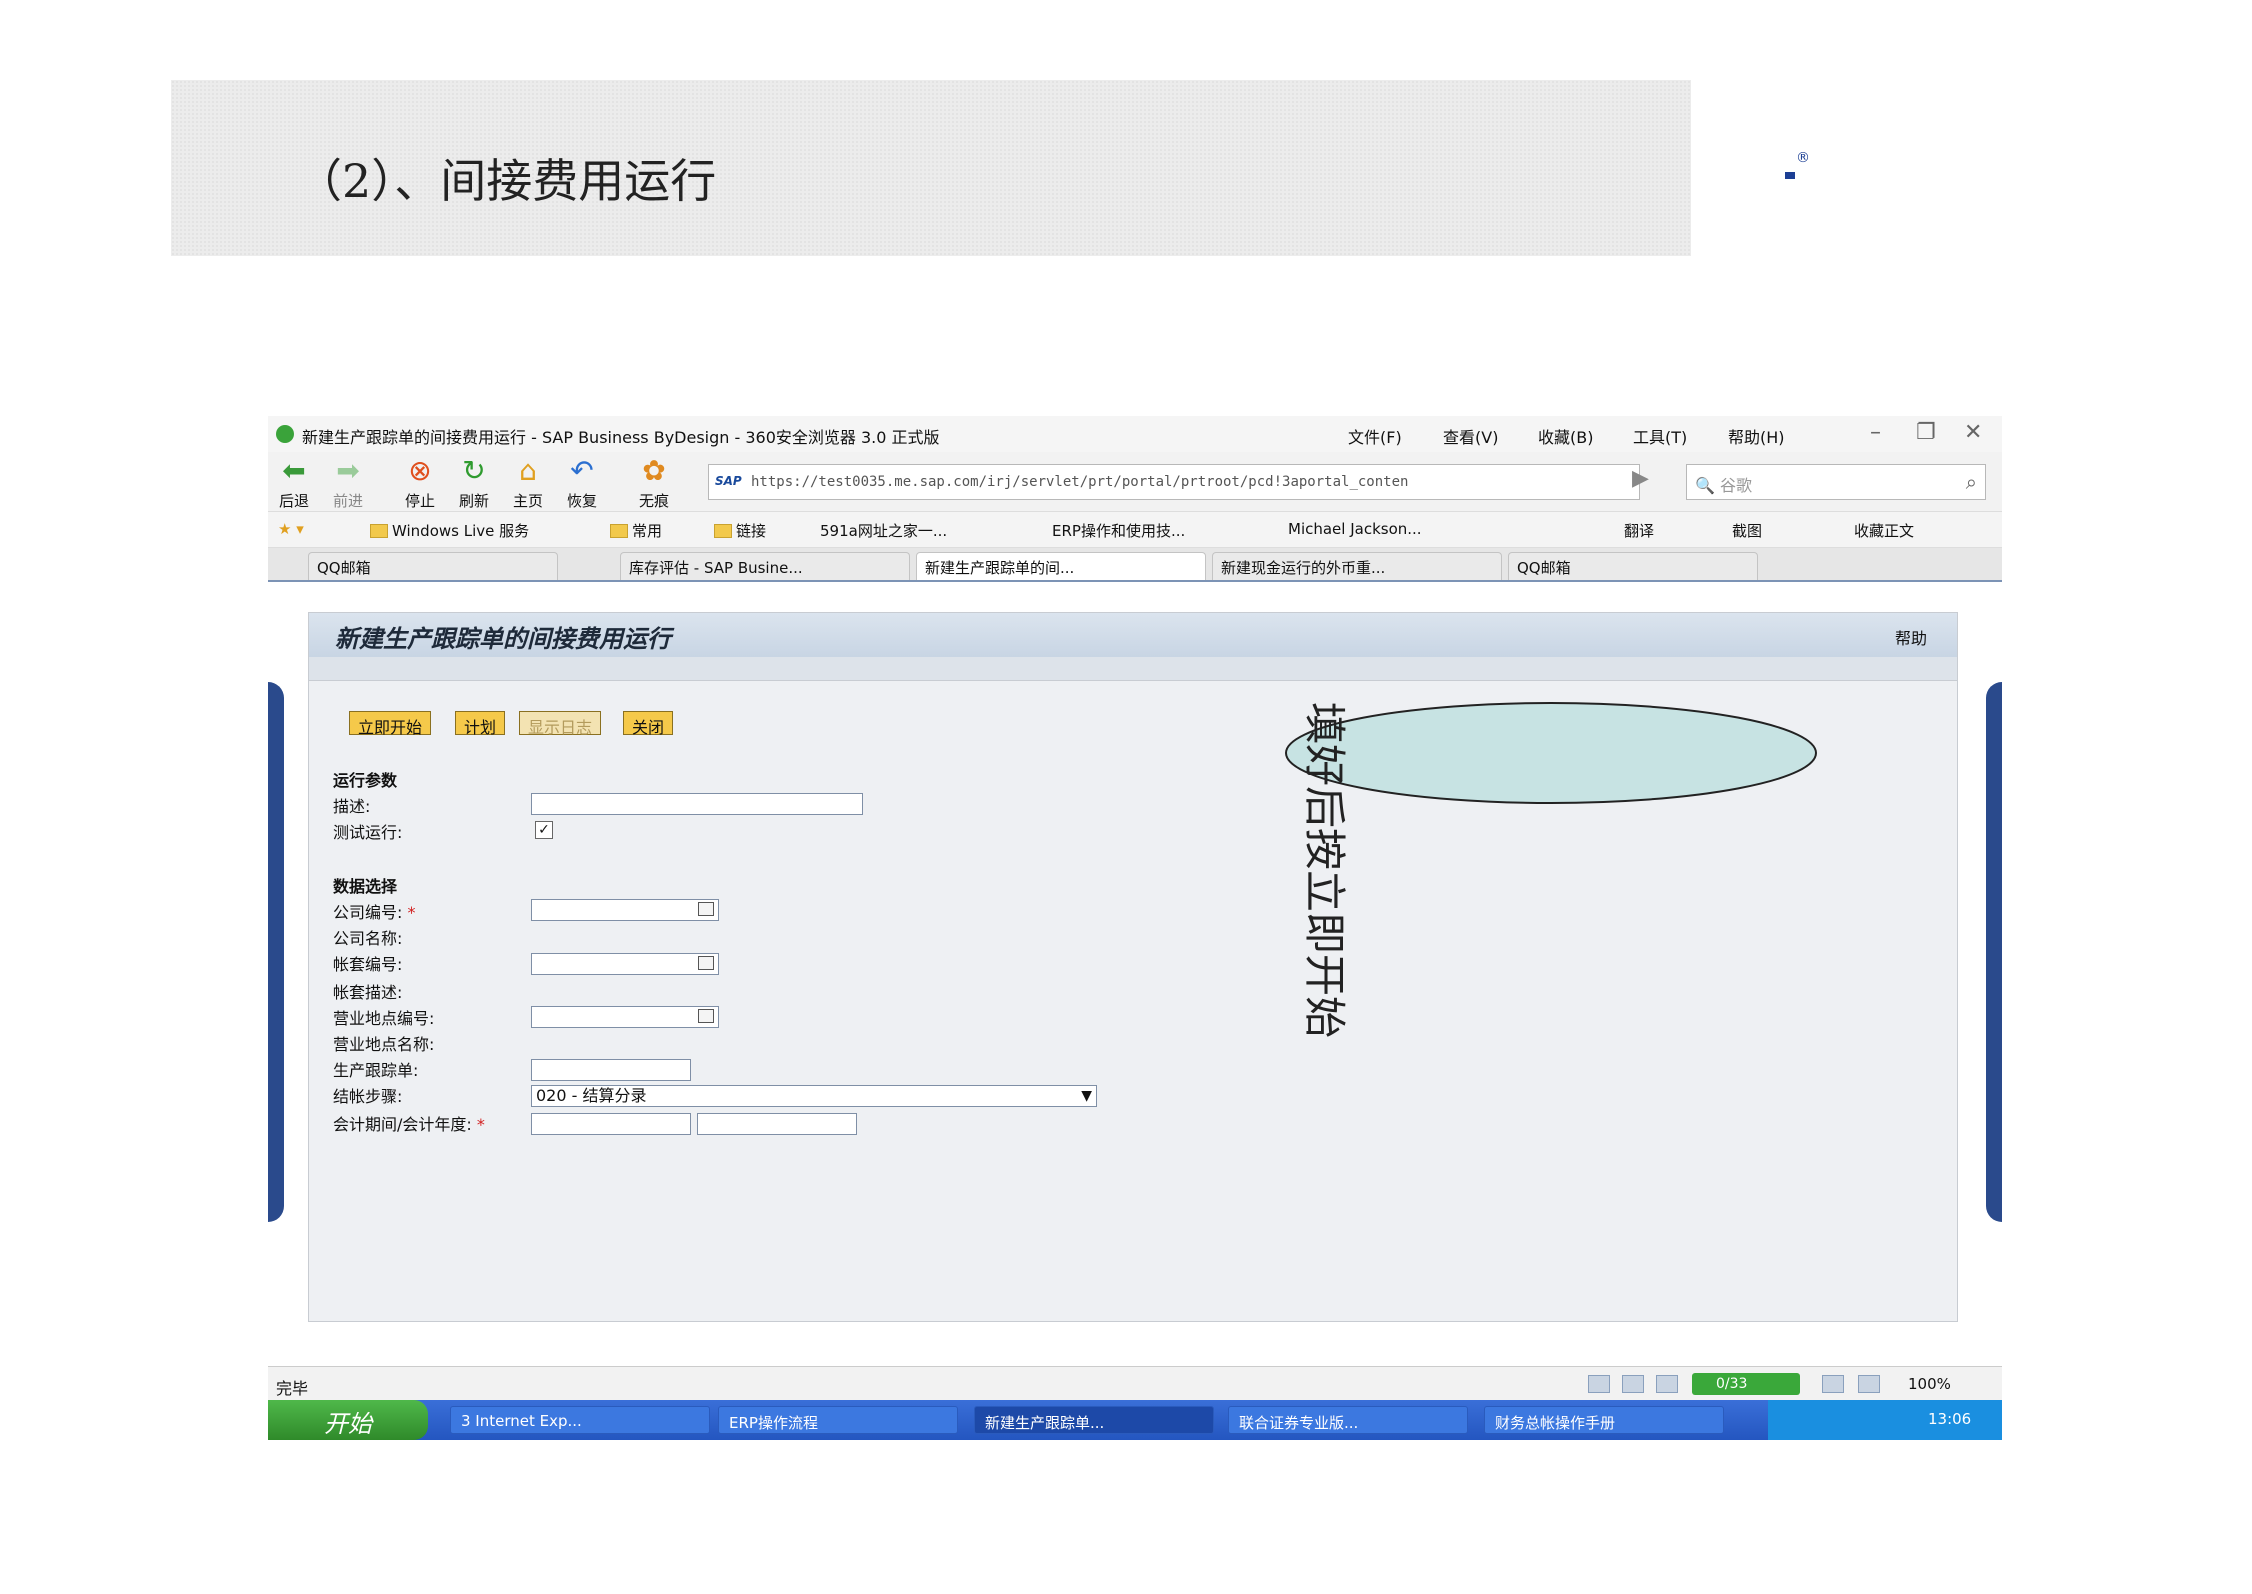 Image resolution: width=2252 pixels, height=1594 pixels. What do you see at coordinates (814, 1096) in the screenshot?
I see `closing-step-select: 020 - 结算分录 ▼` at bounding box center [814, 1096].